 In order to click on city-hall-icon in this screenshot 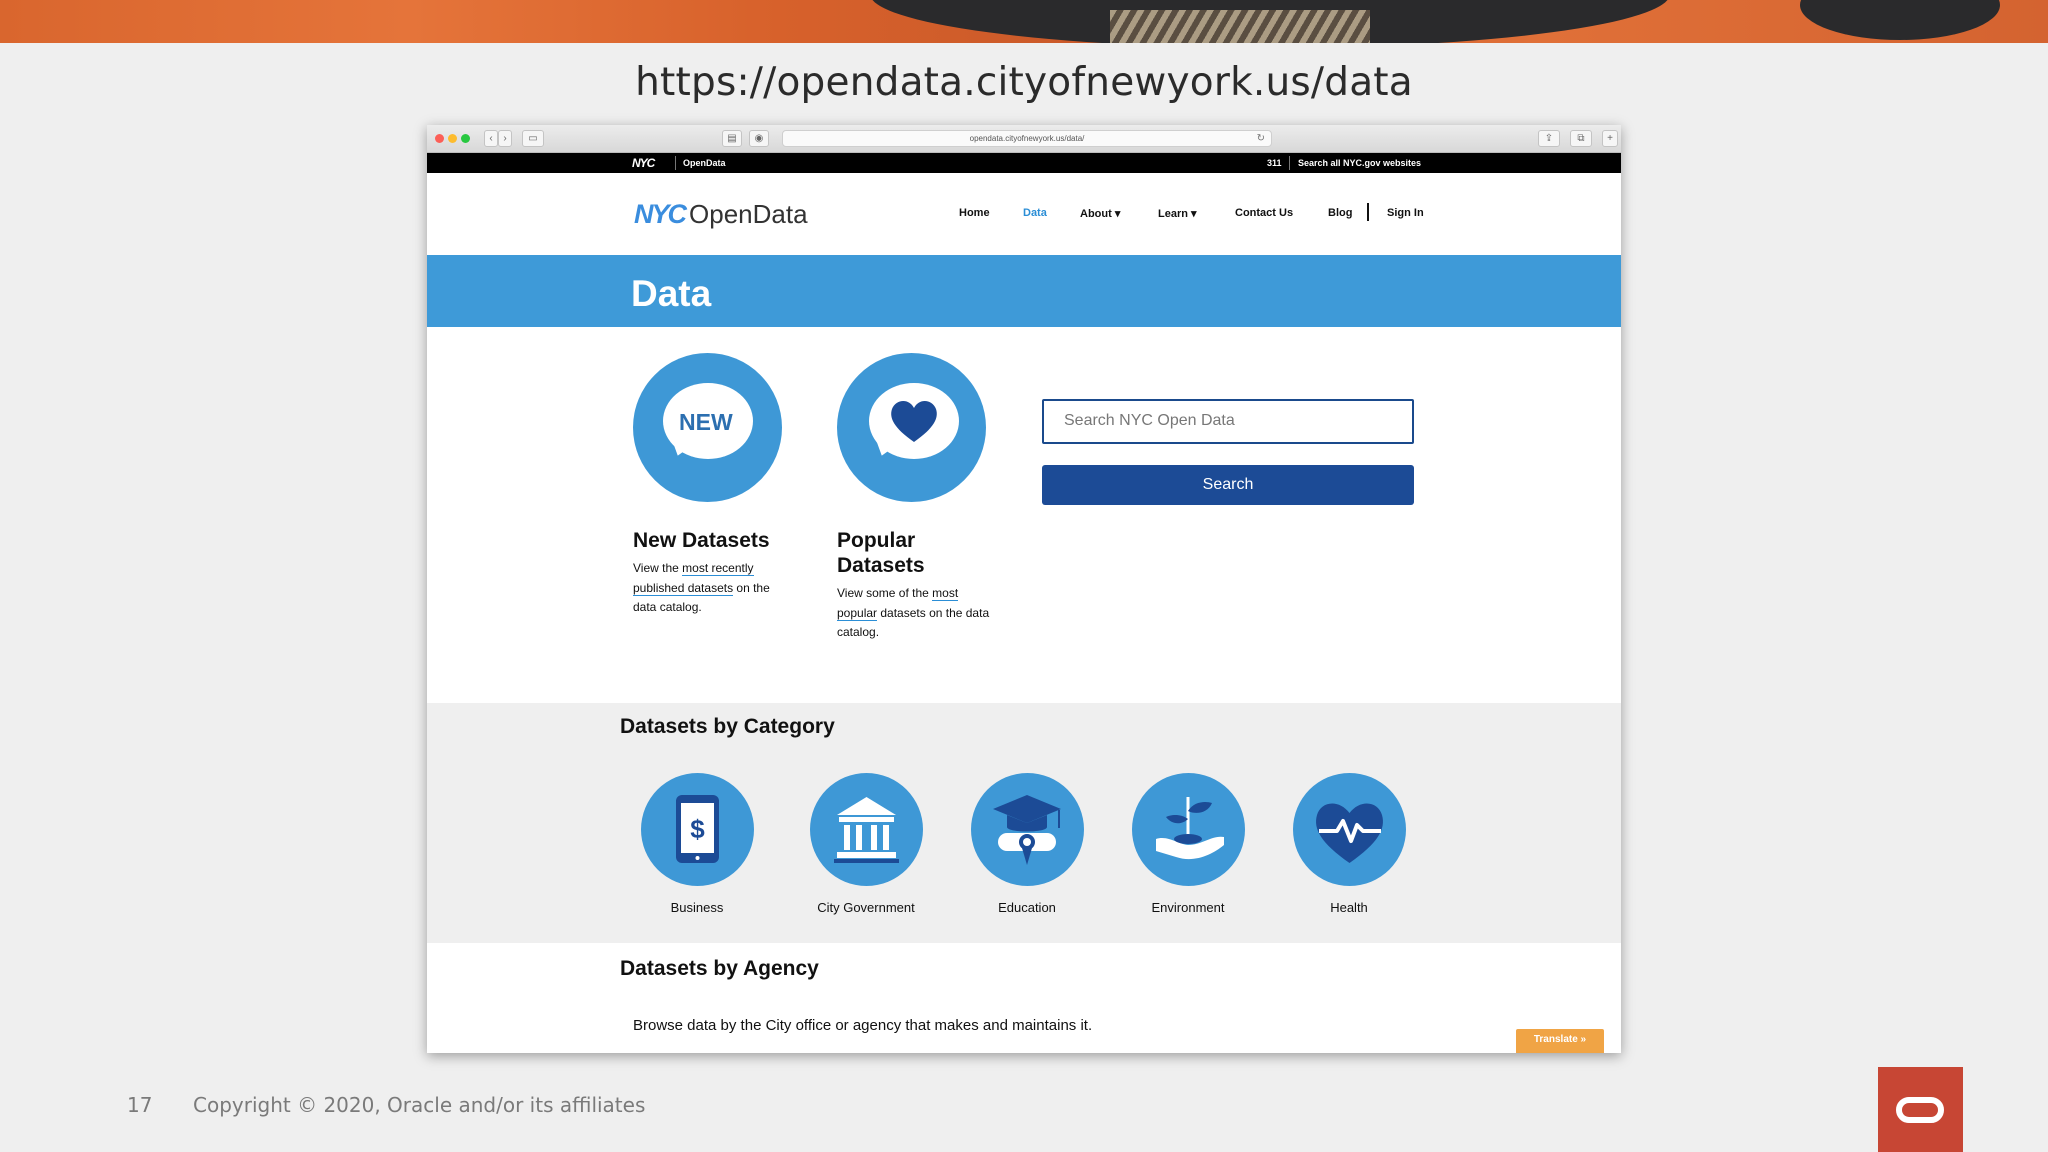, I will do `click(866, 830)`.